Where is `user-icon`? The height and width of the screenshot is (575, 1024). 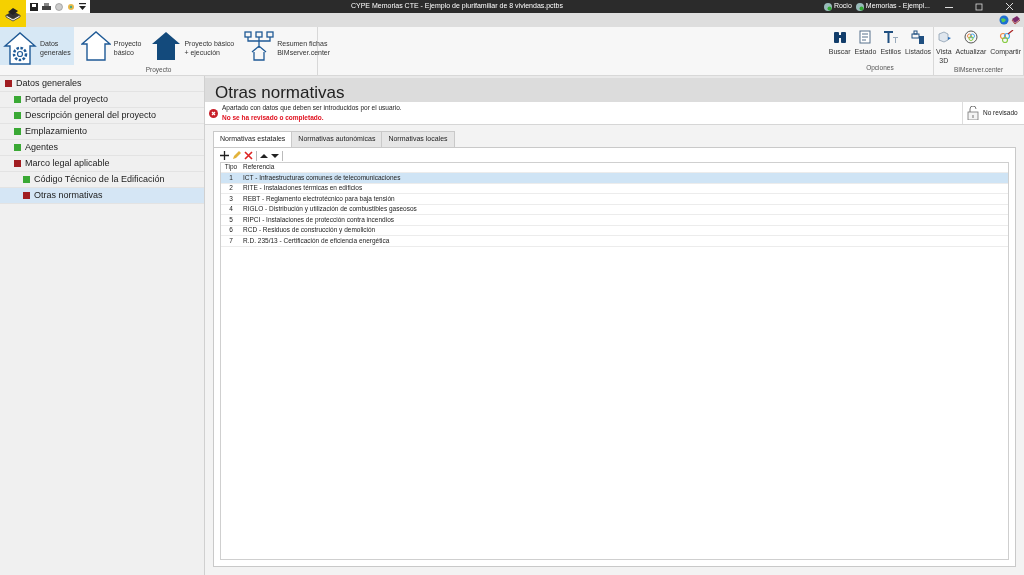
user-icon is located at coordinates (827, 6).